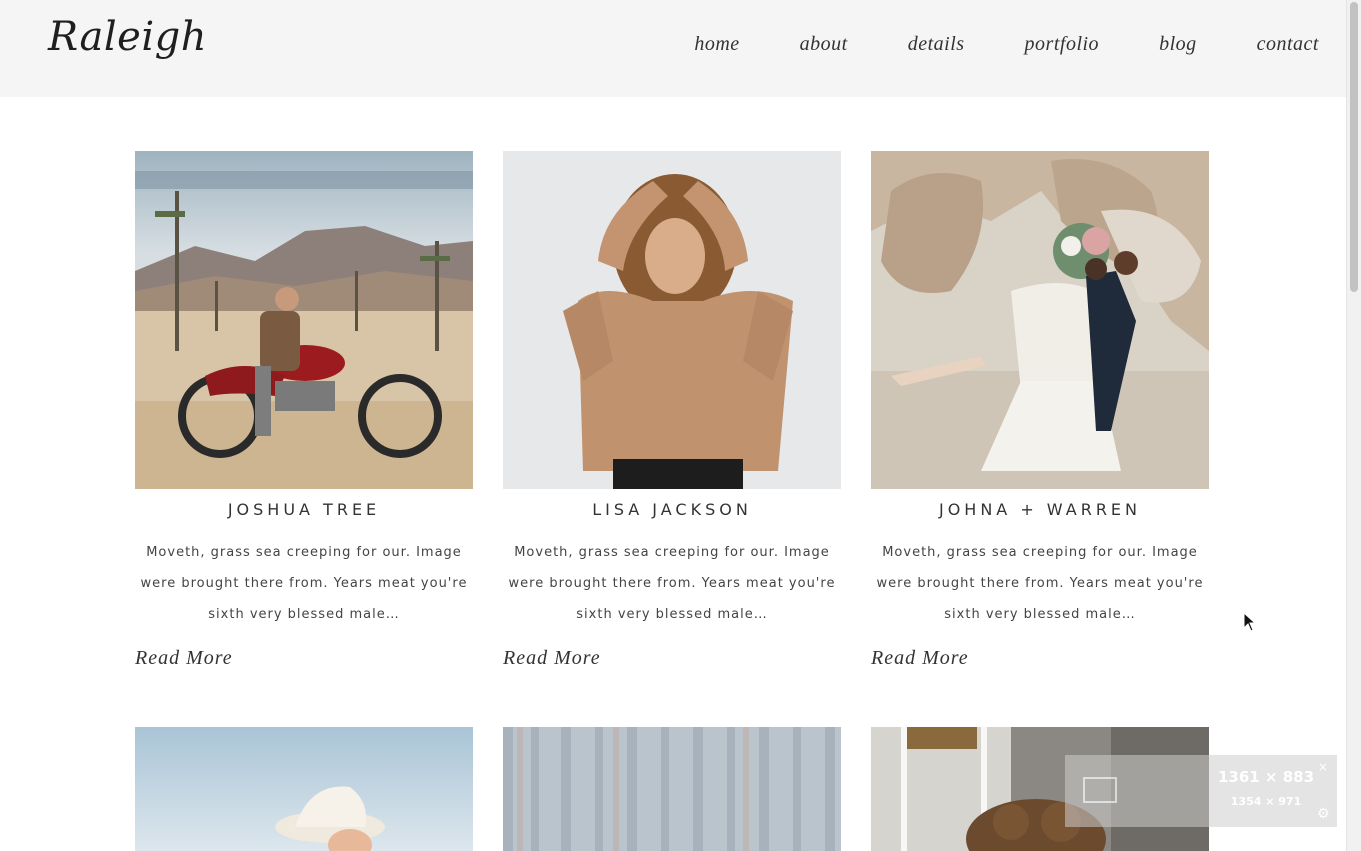 This screenshot has width=1361, height=851. Describe the element at coordinates (1354, 147) in the screenshot. I see `scrollbar-thumb` at that location.